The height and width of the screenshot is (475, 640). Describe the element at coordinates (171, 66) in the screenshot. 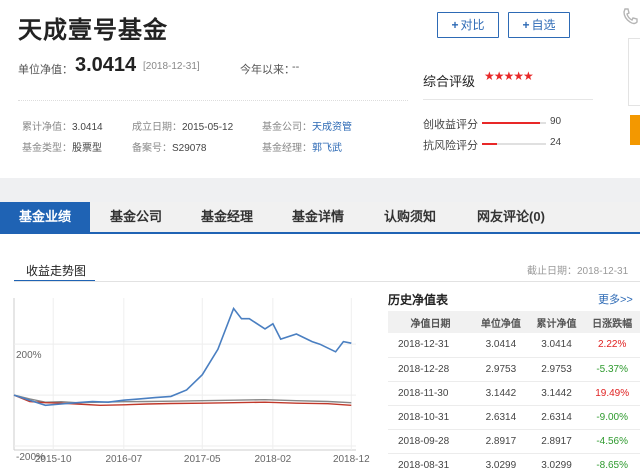

I see `nav-date: [2018-12-31]` at that location.